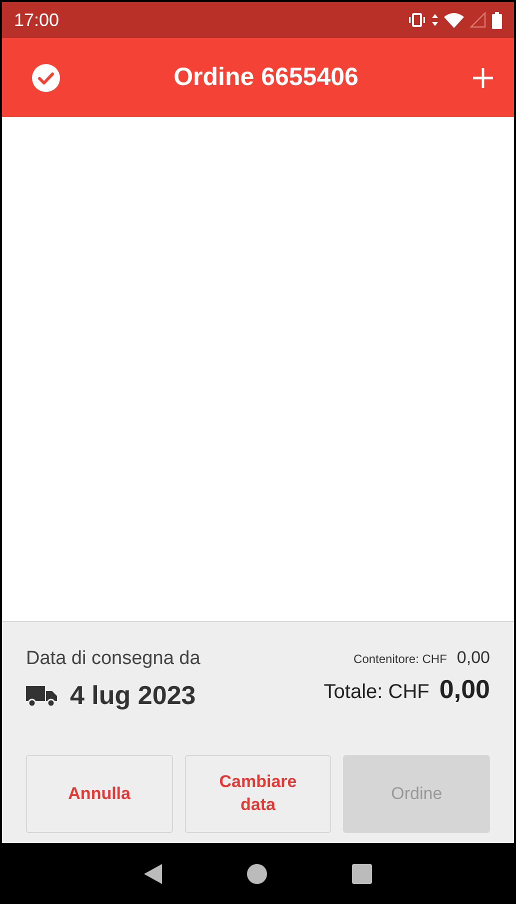 Image resolution: width=516 pixels, height=904 pixels. What do you see at coordinates (454, 20) in the screenshot?
I see `wifi-icon` at bounding box center [454, 20].